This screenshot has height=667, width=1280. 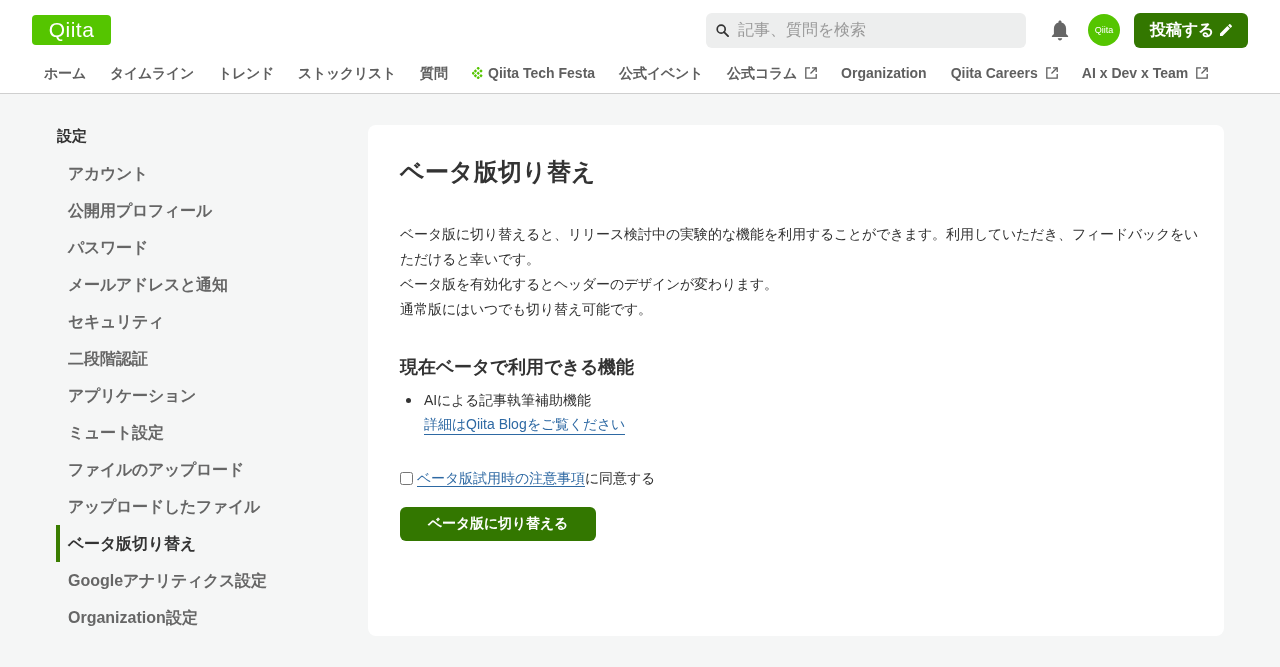 I want to click on sidebar-item: アカウント, so click(x=106, y=173).